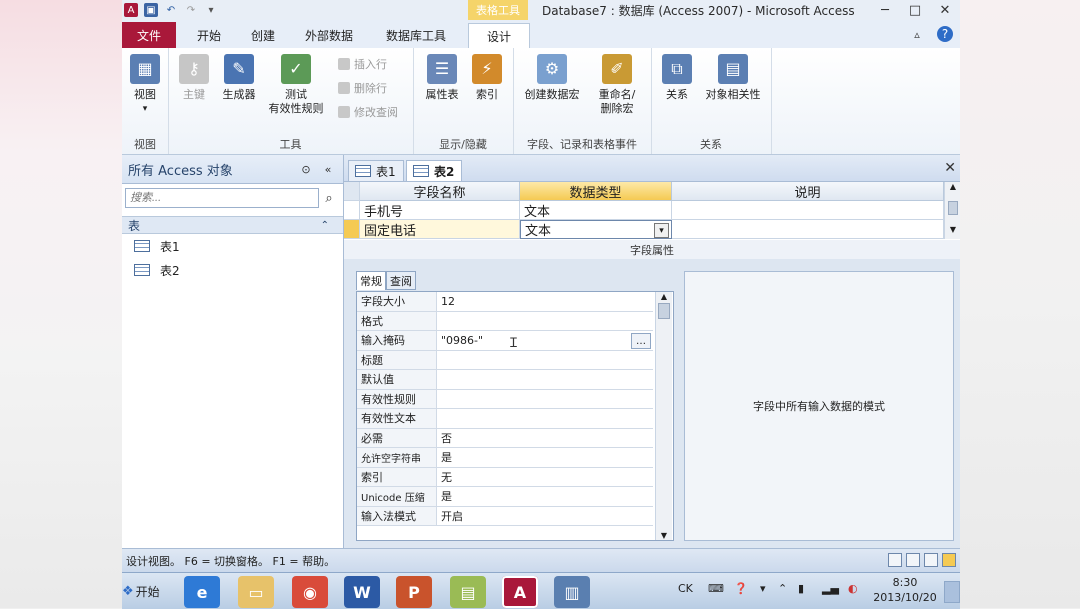 The image size is (1080, 609). What do you see at coordinates (310, 592) in the screenshot?
I see `chrome-taskbar-icon: ◉` at bounding box center [310, 592].